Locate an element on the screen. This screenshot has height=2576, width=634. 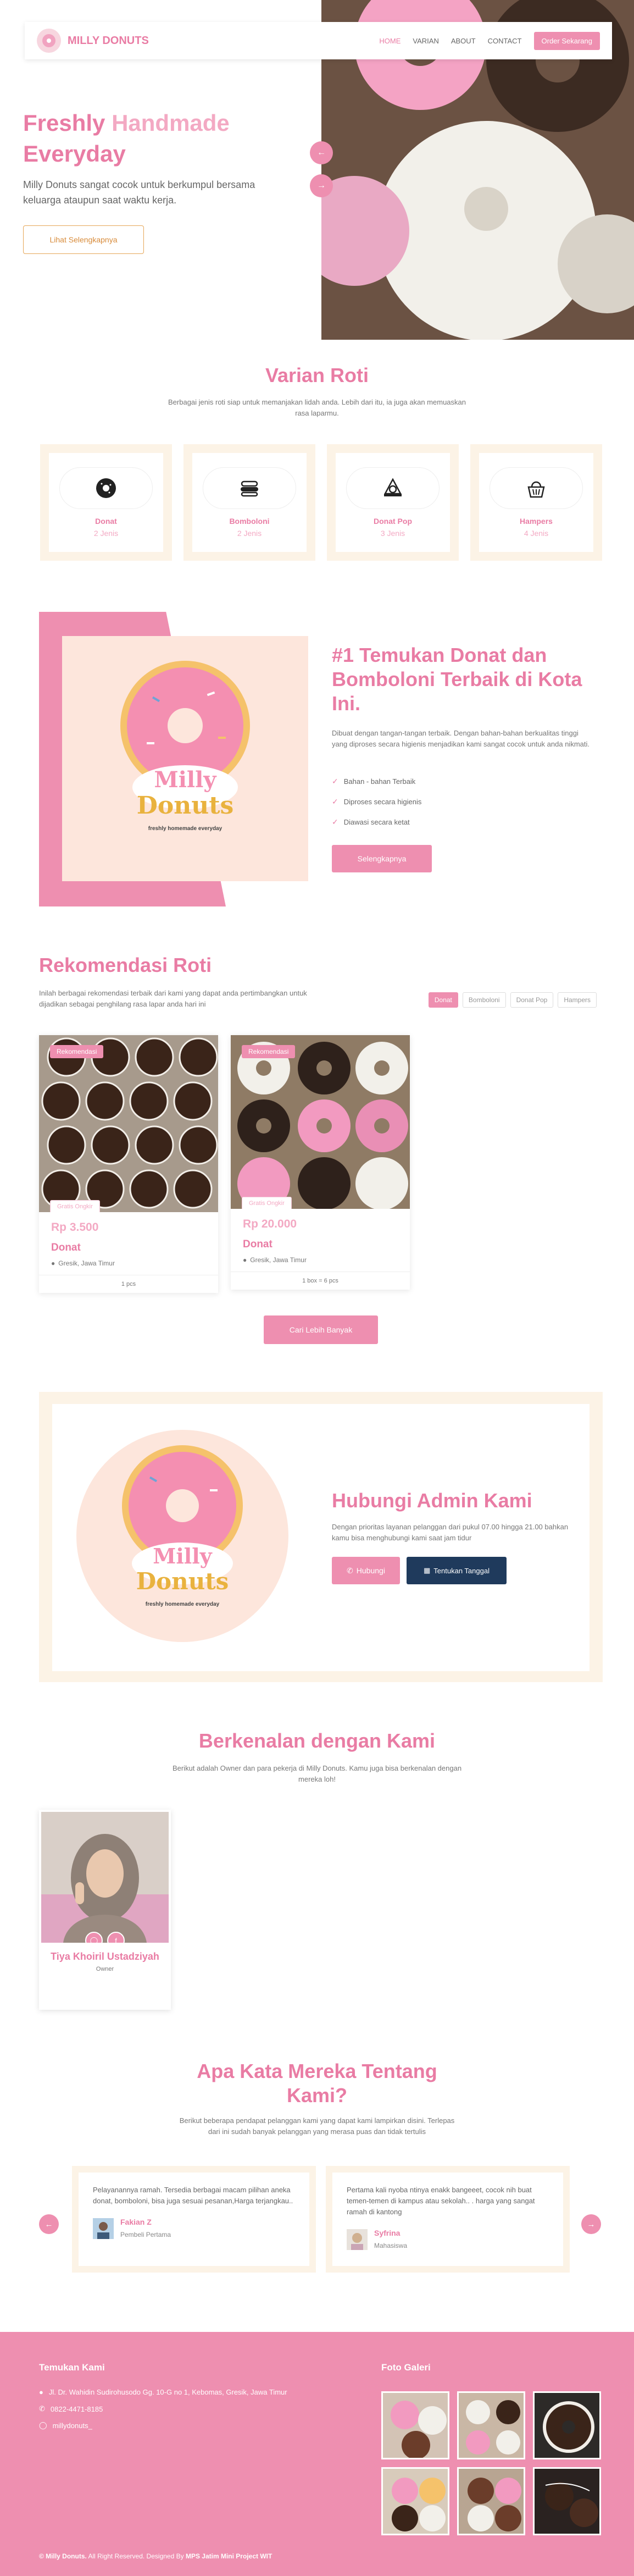
set-date-button: ▦ Tentukan Tanggal is located at coordinates (457, 1570).